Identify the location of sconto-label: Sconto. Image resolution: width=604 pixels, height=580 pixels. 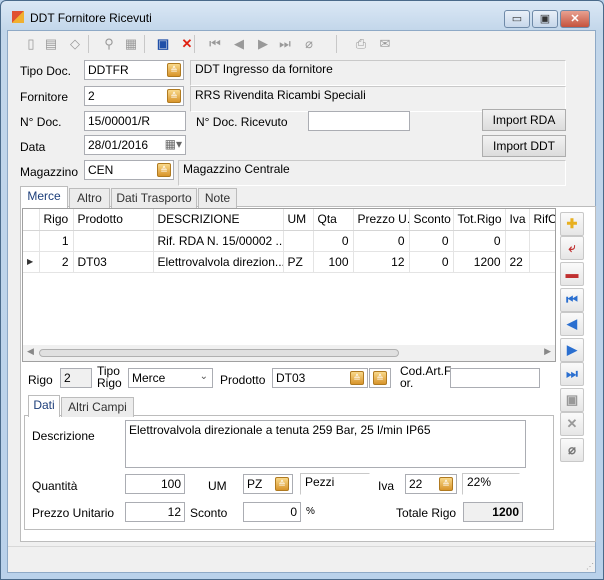
(209, 513).